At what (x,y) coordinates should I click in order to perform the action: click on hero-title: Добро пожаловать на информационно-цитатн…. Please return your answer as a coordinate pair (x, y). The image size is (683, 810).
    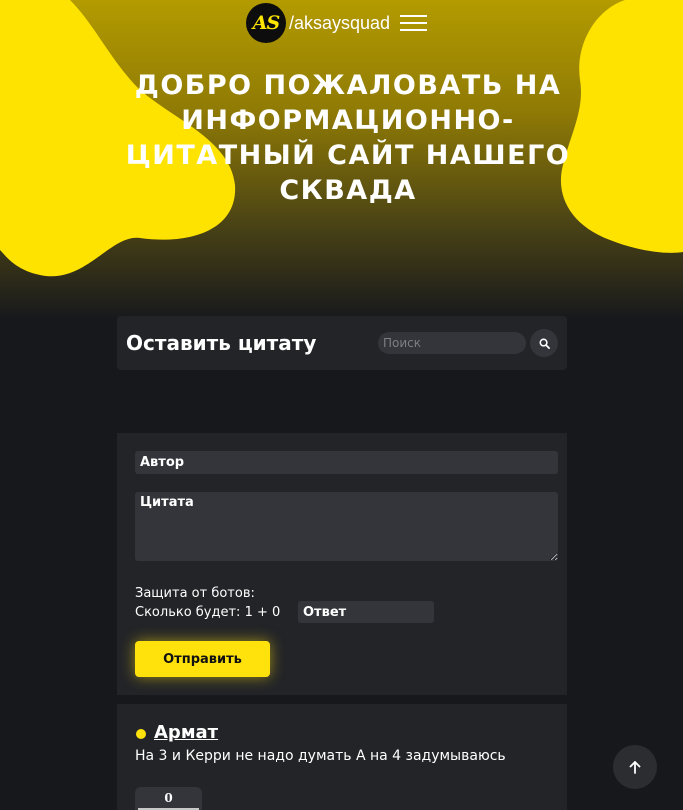
    Looking at the image, I should click on (348, 138).